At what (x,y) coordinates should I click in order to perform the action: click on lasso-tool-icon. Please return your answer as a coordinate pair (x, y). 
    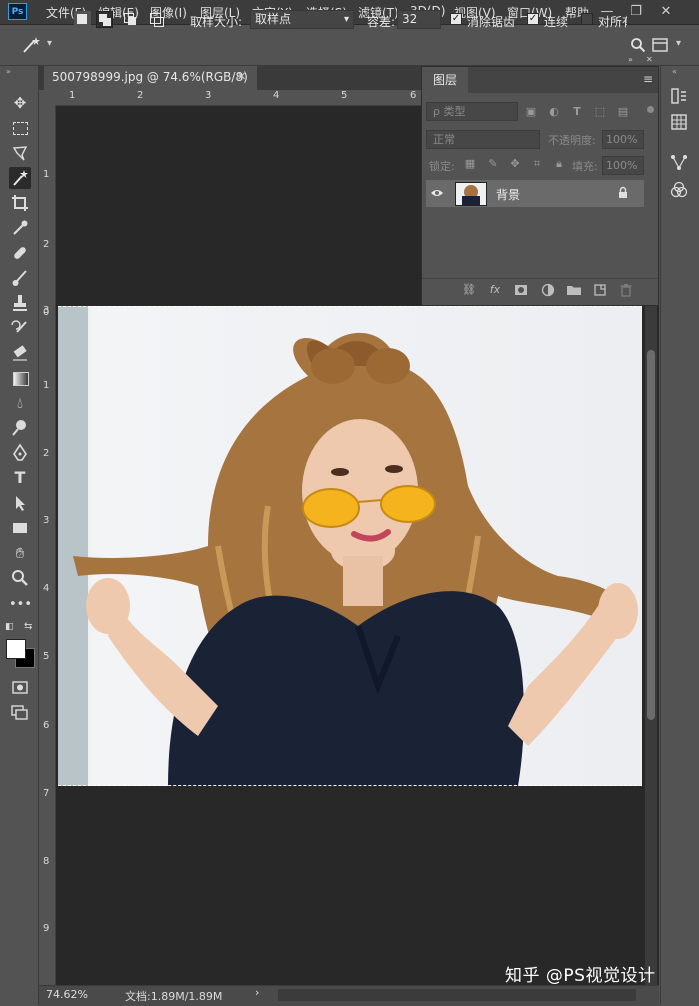
    Looking at the image, I should click on (20, 153).